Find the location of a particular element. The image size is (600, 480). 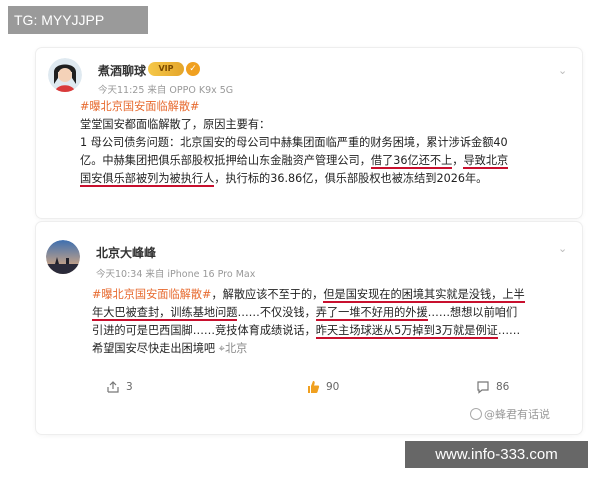

underlined-text: 但是国安现在的困境其实就是没钱，上半 is located at coordinates (424, 295).